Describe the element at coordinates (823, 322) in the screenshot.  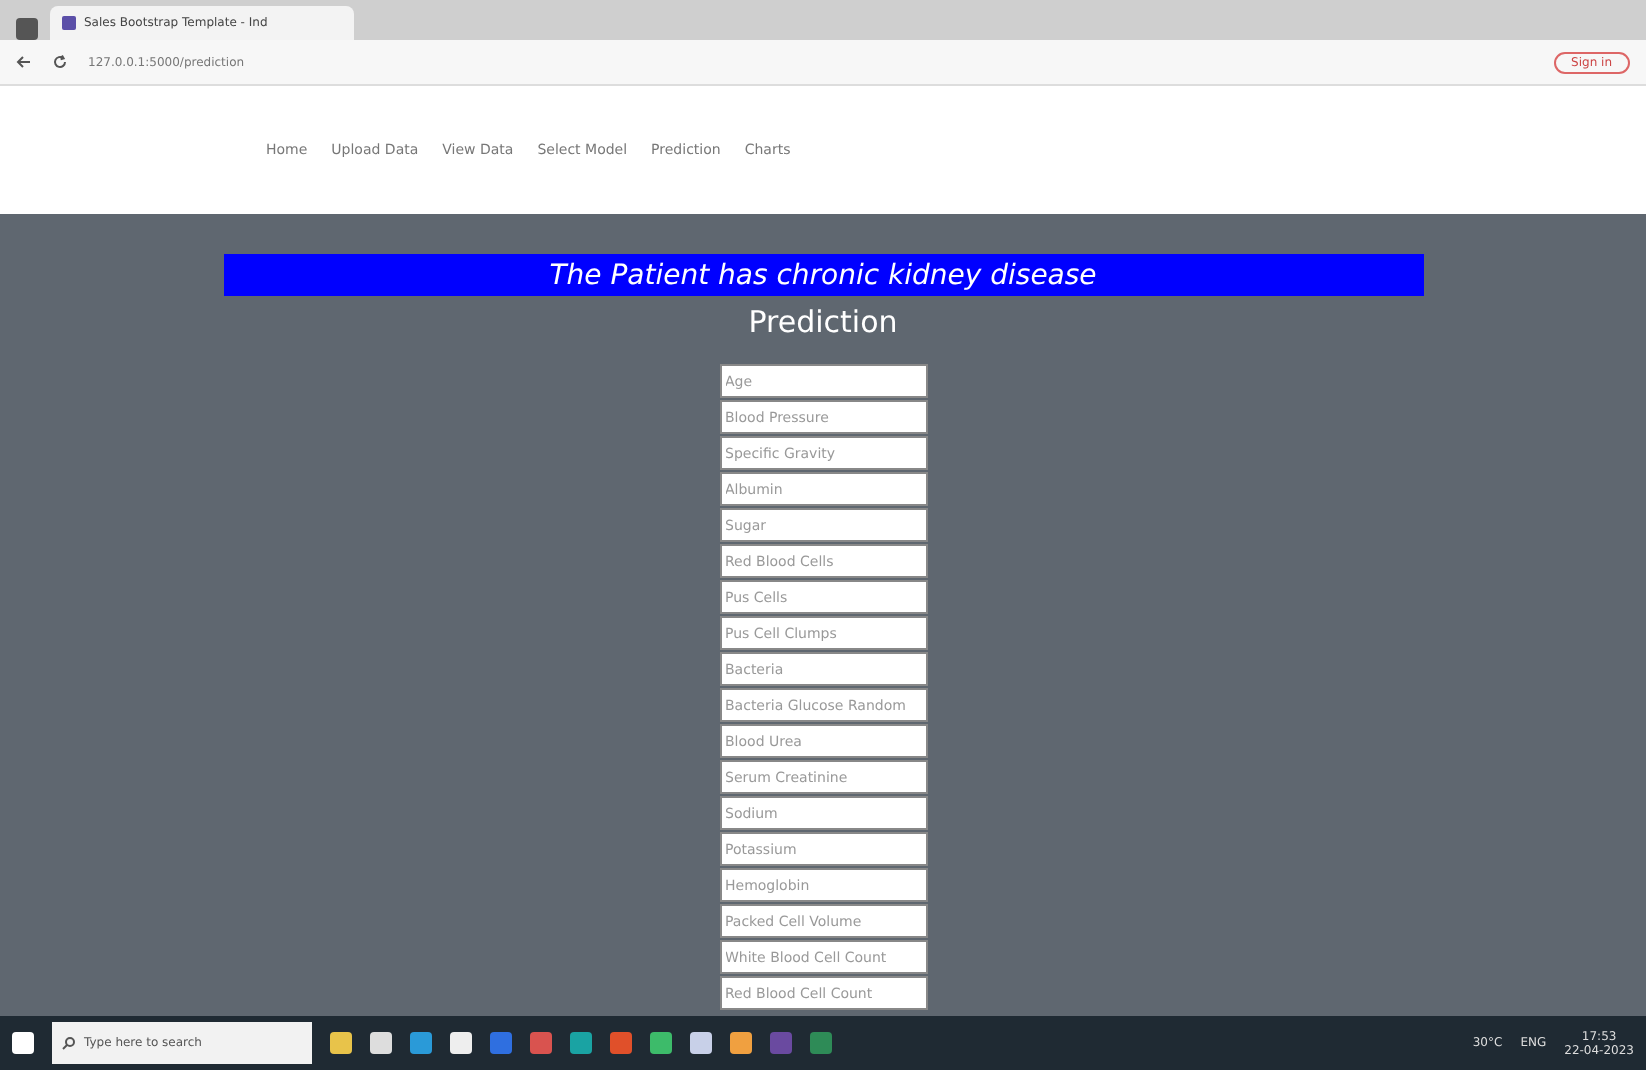
I see `page-heading: Prediction` at that location.